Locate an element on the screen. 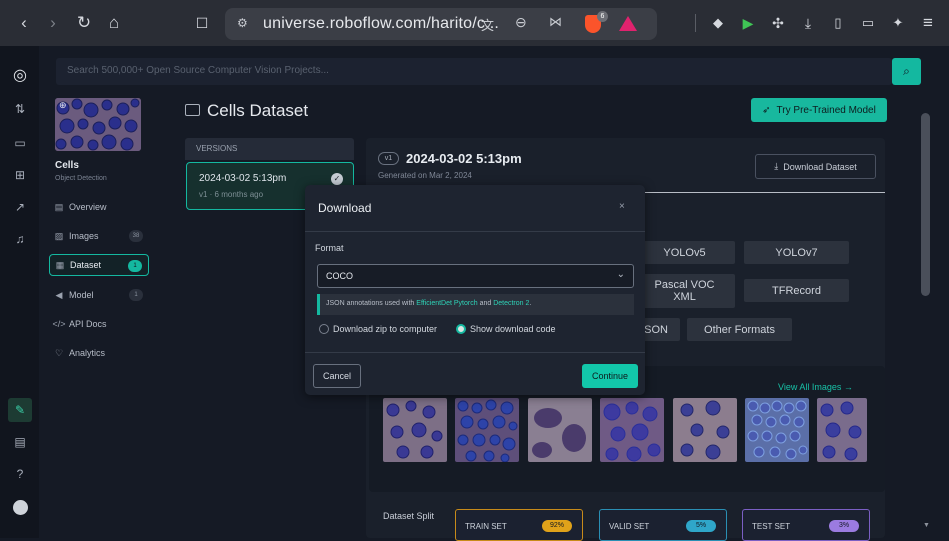 The width and height of the screenshot is (949, 541). valid-set-card: VALID SET 5% is located at coordinates (663, 525).